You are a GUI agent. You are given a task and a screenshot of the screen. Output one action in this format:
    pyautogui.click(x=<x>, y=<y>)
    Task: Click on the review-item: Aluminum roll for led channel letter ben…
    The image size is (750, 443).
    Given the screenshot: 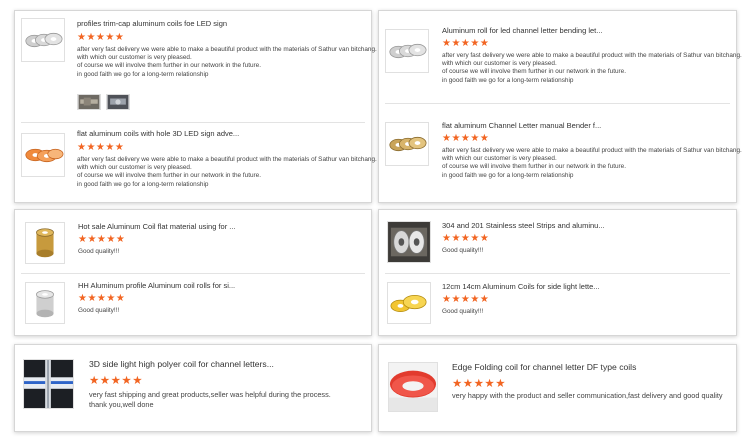 What is the action you would take?
    pyautogui.click(x=560, y=56)
    